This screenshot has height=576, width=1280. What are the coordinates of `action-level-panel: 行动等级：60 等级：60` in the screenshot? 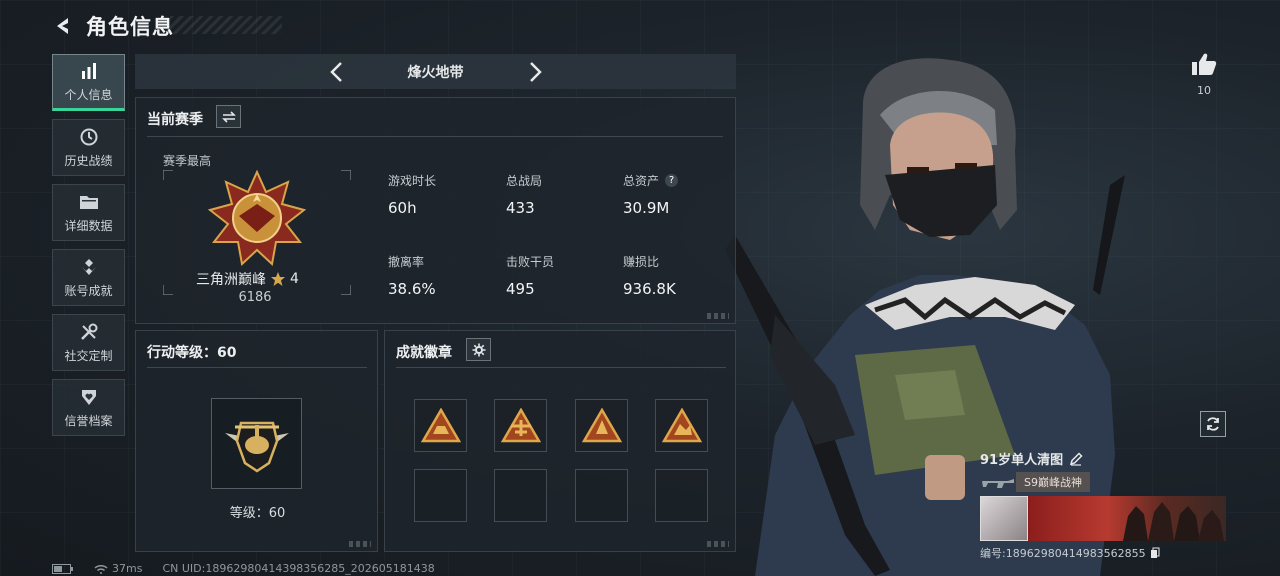 It's located at (256, 441).